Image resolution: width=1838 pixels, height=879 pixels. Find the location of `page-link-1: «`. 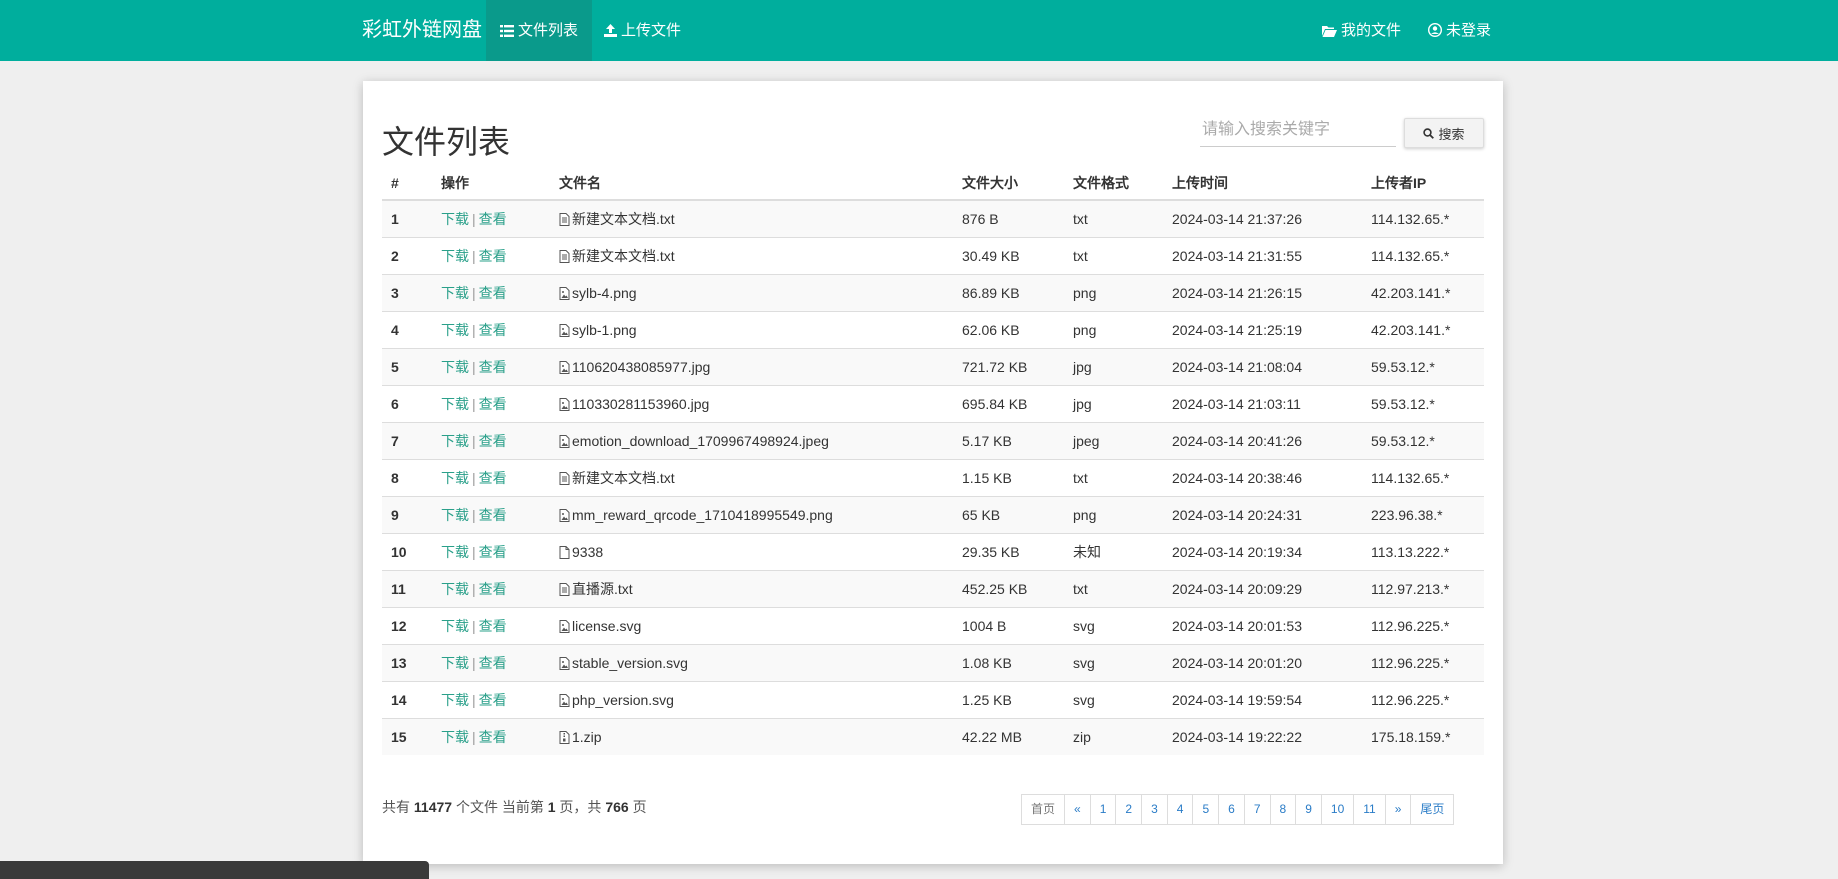

page-link-1: « is located at coordinates (1077, 809).